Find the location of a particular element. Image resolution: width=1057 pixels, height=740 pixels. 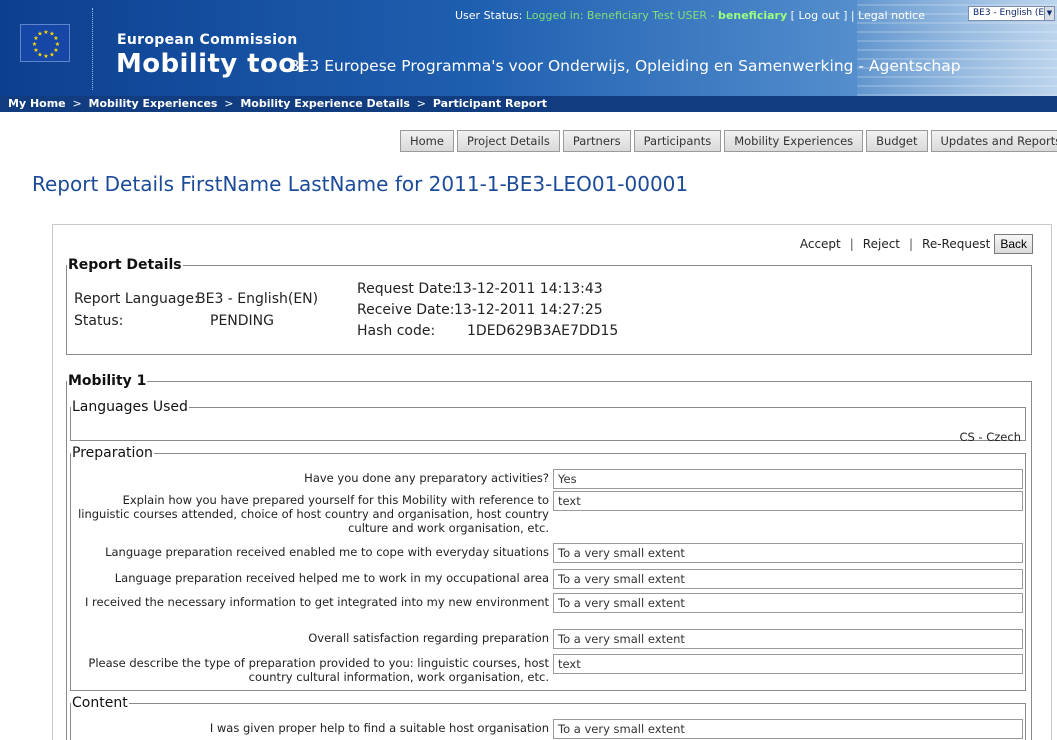

tab-participants: Participants is located at coordinates (677, 141).